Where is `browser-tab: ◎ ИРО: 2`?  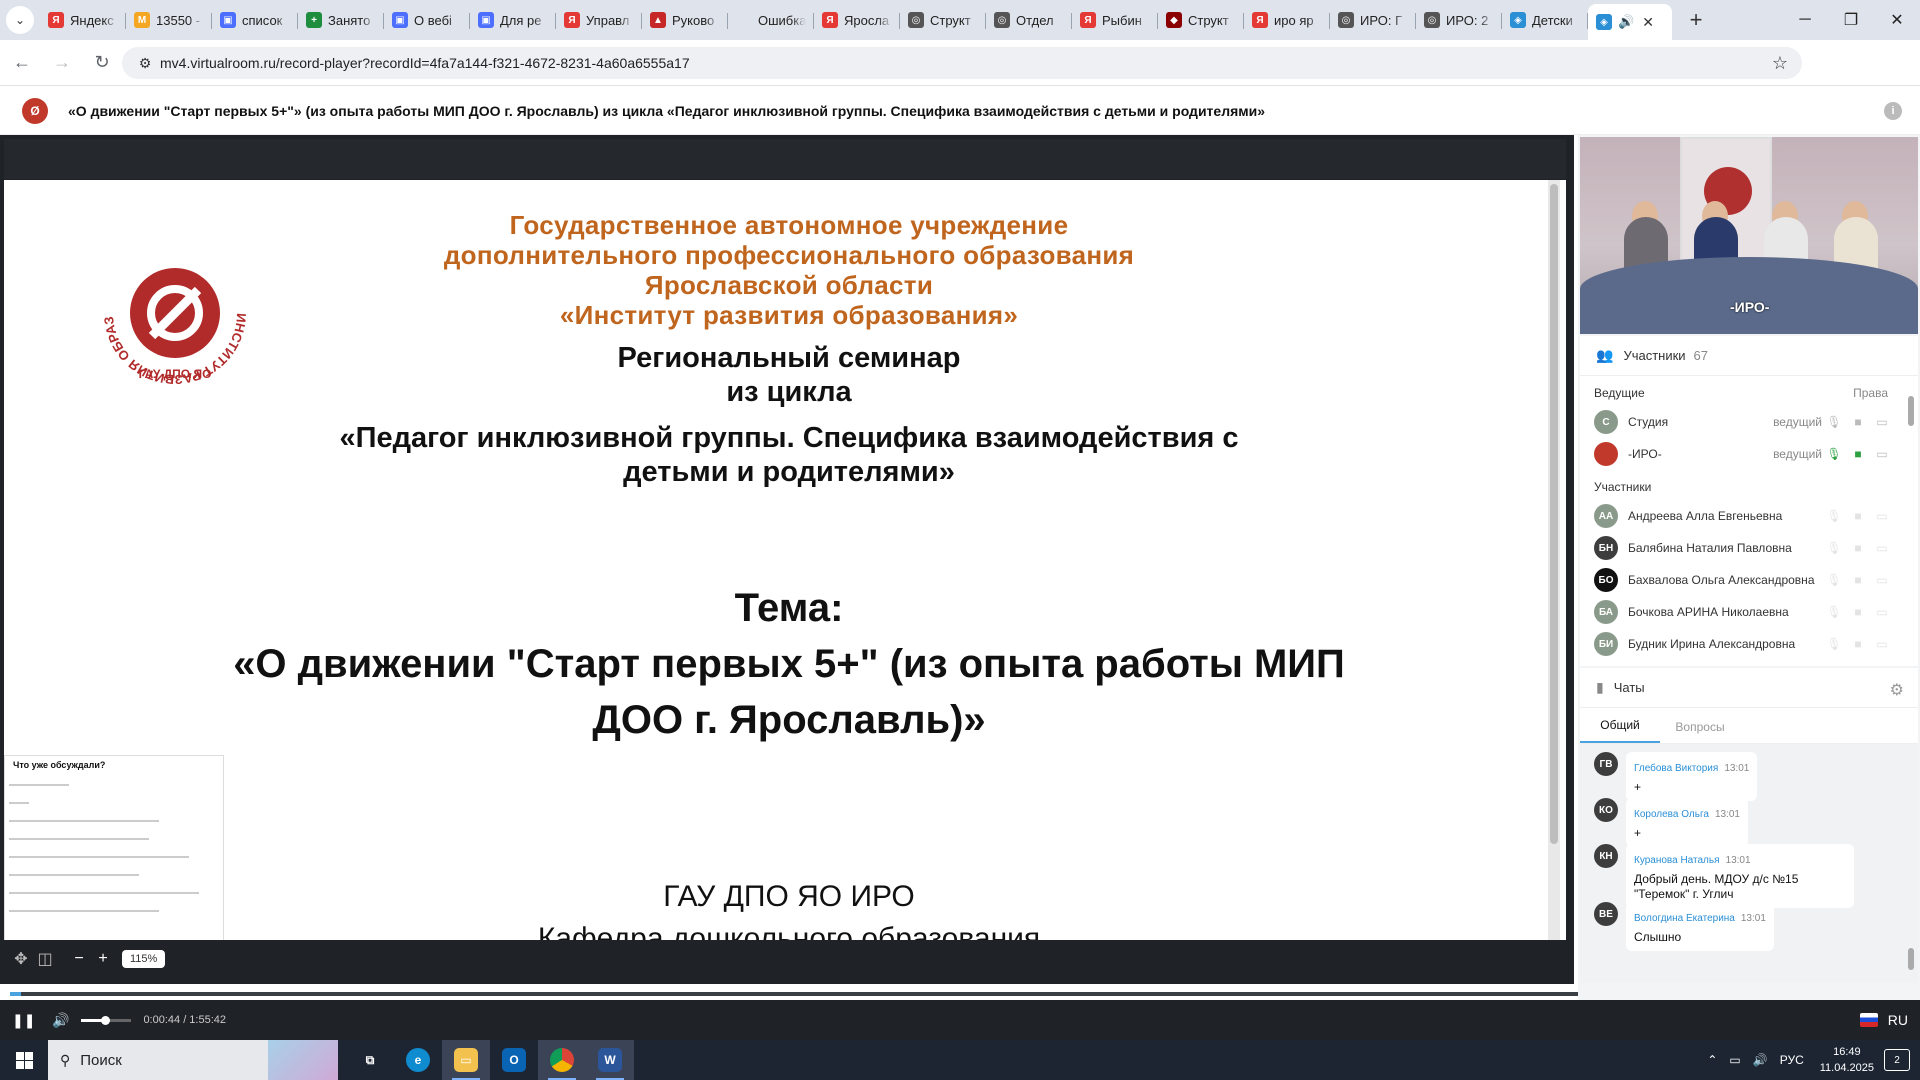
browser-tab: ◎ ИРО: 2 is located at coordinates (1459, 20).